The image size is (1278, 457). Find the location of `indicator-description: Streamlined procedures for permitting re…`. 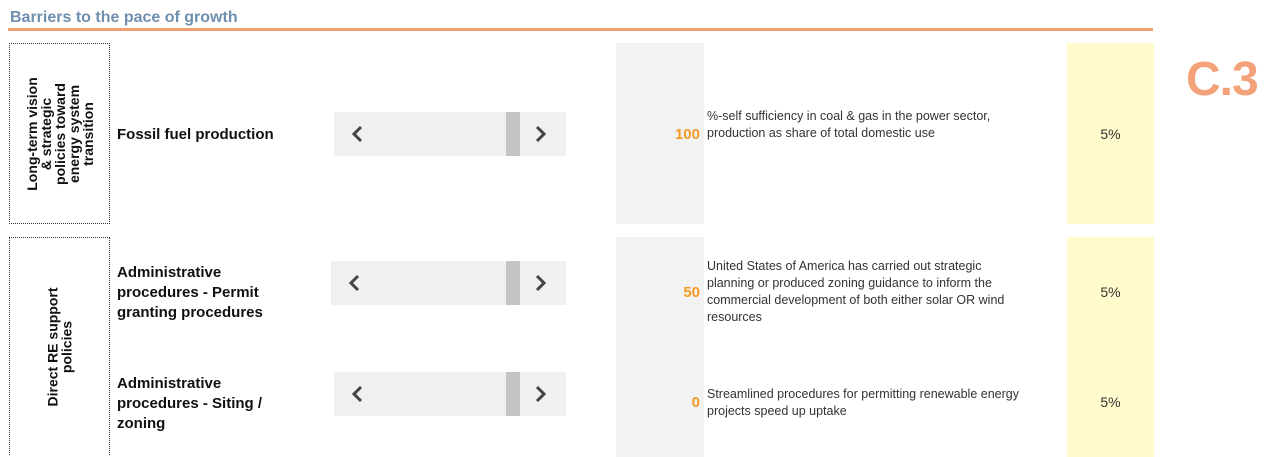

indicator-description: Streamlined procedures for permitting re… is located at coordinates (863, 402).